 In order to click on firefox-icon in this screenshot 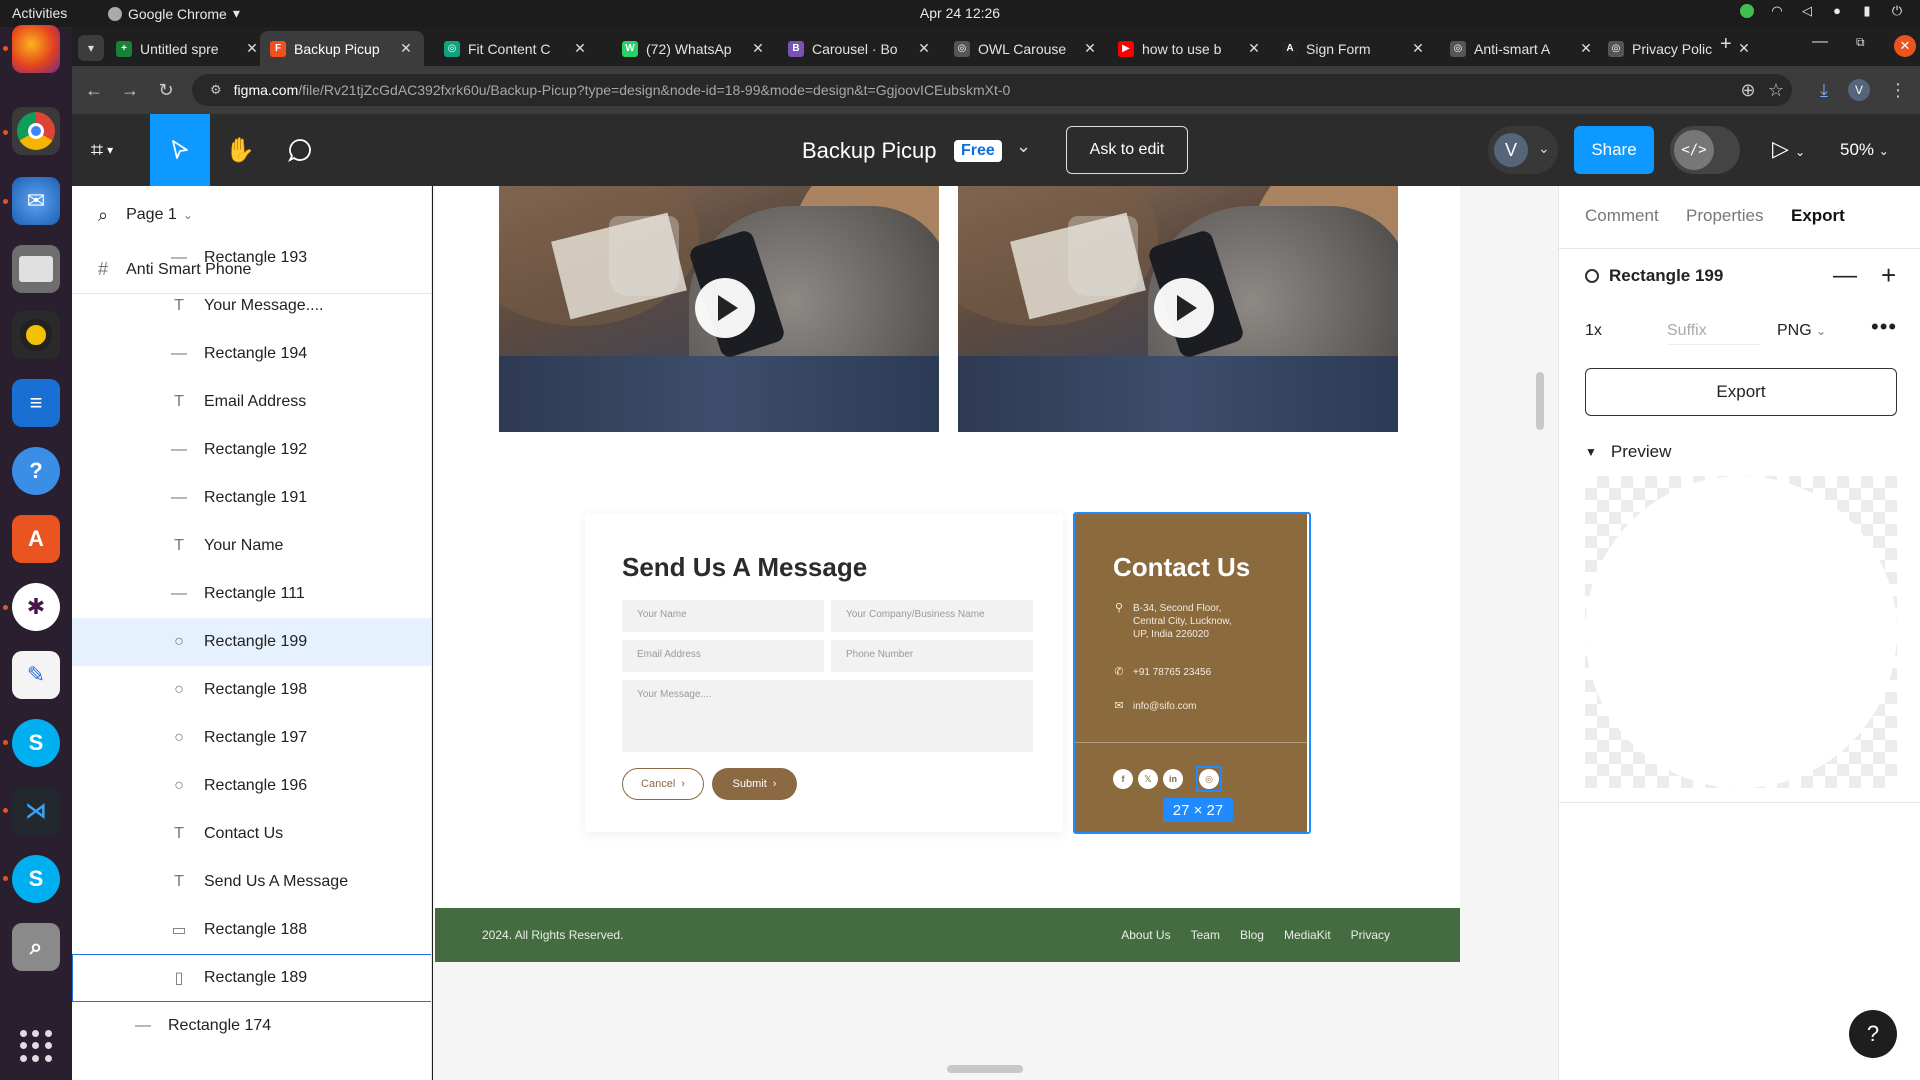, I will do `click(36, 49)`.